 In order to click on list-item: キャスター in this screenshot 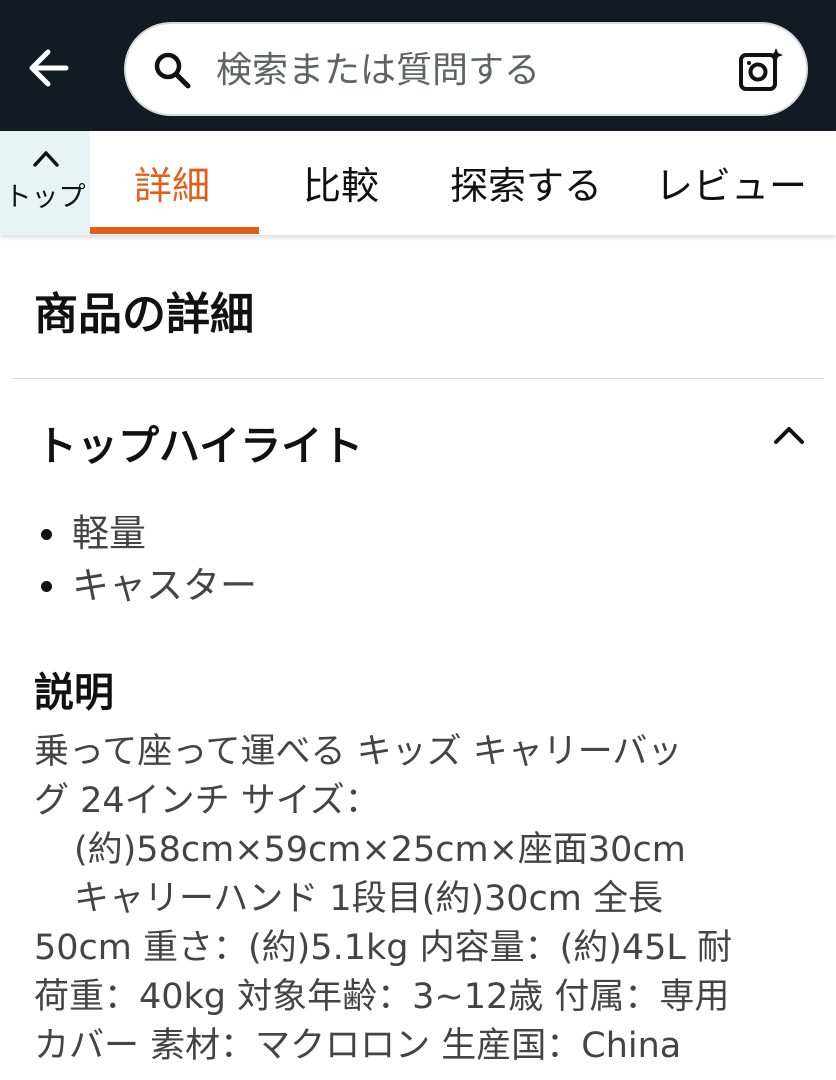, I will do `click(145, 586)`.